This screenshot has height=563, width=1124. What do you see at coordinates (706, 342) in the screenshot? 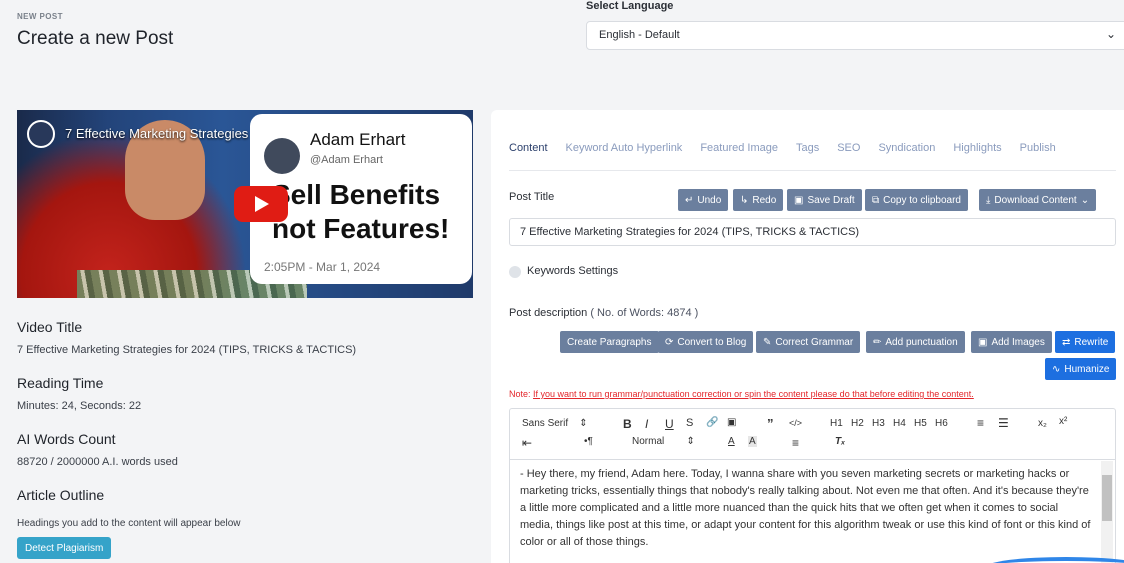
I see `convert-to-blog-button: ⟳ Convert to Blog` at bounding box center [706, 342].